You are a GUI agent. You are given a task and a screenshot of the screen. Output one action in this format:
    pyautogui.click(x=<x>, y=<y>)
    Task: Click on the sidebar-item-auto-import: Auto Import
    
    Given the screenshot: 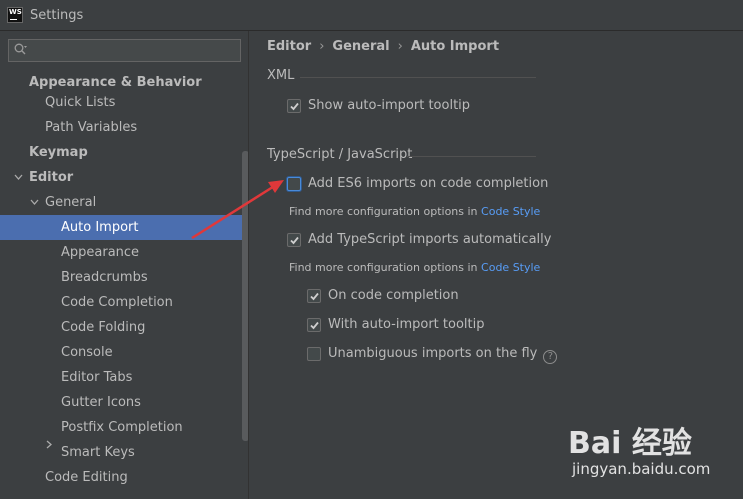 What is the action you would take?
    pyautogui.click(x=124, y=227)
    